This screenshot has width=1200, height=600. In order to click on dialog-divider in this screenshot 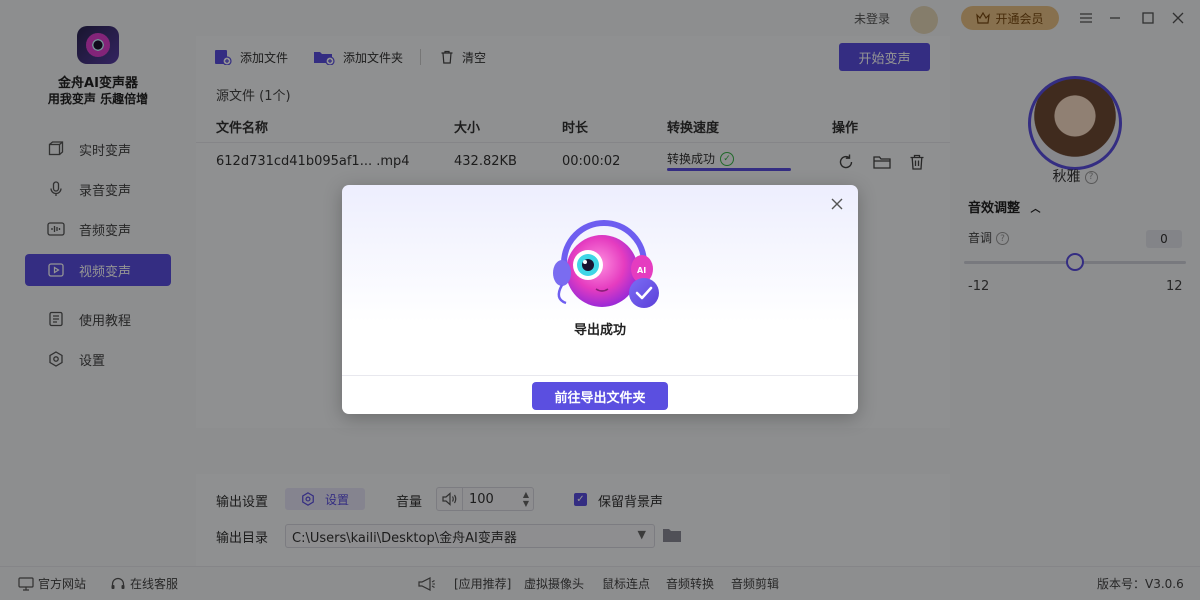, I will do `click(600, 375)`.